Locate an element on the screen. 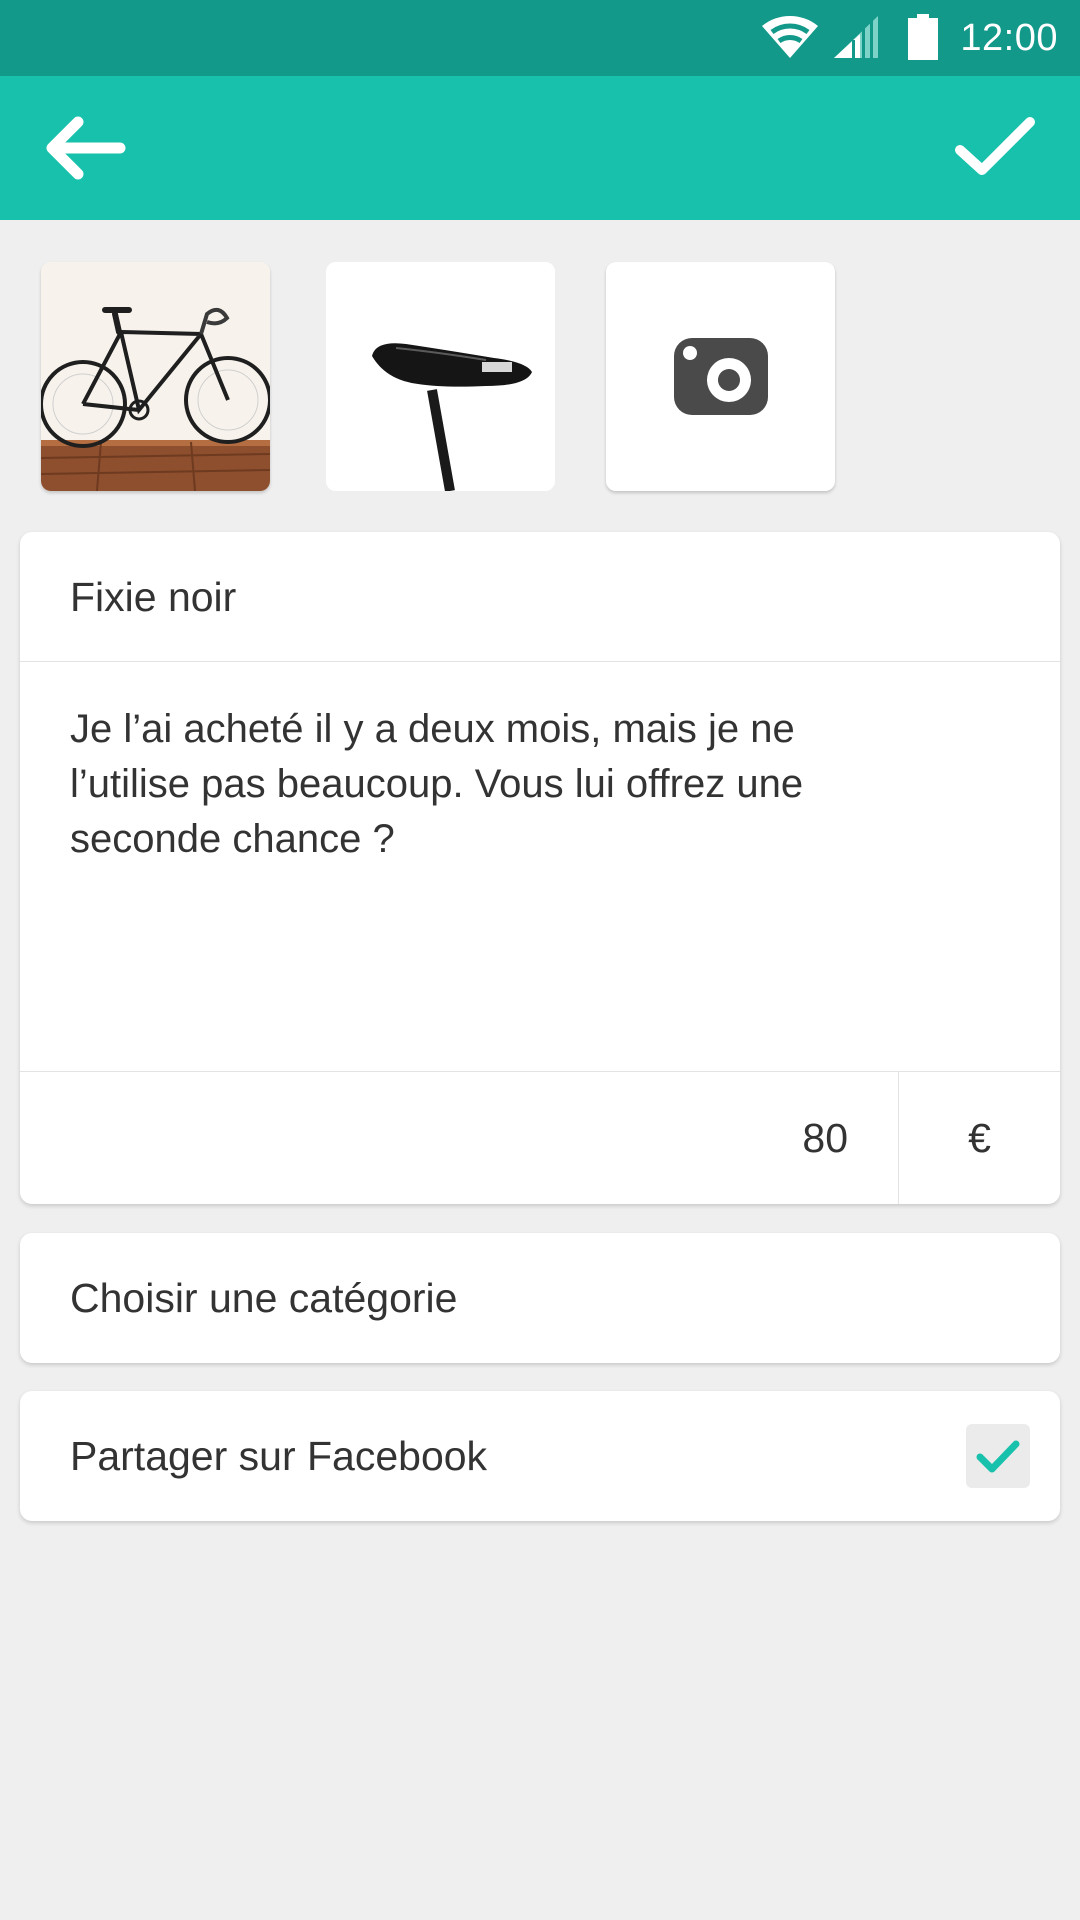 This screenshot has width=1080, height=1920. app-bar is located at coordinates (540, 148).